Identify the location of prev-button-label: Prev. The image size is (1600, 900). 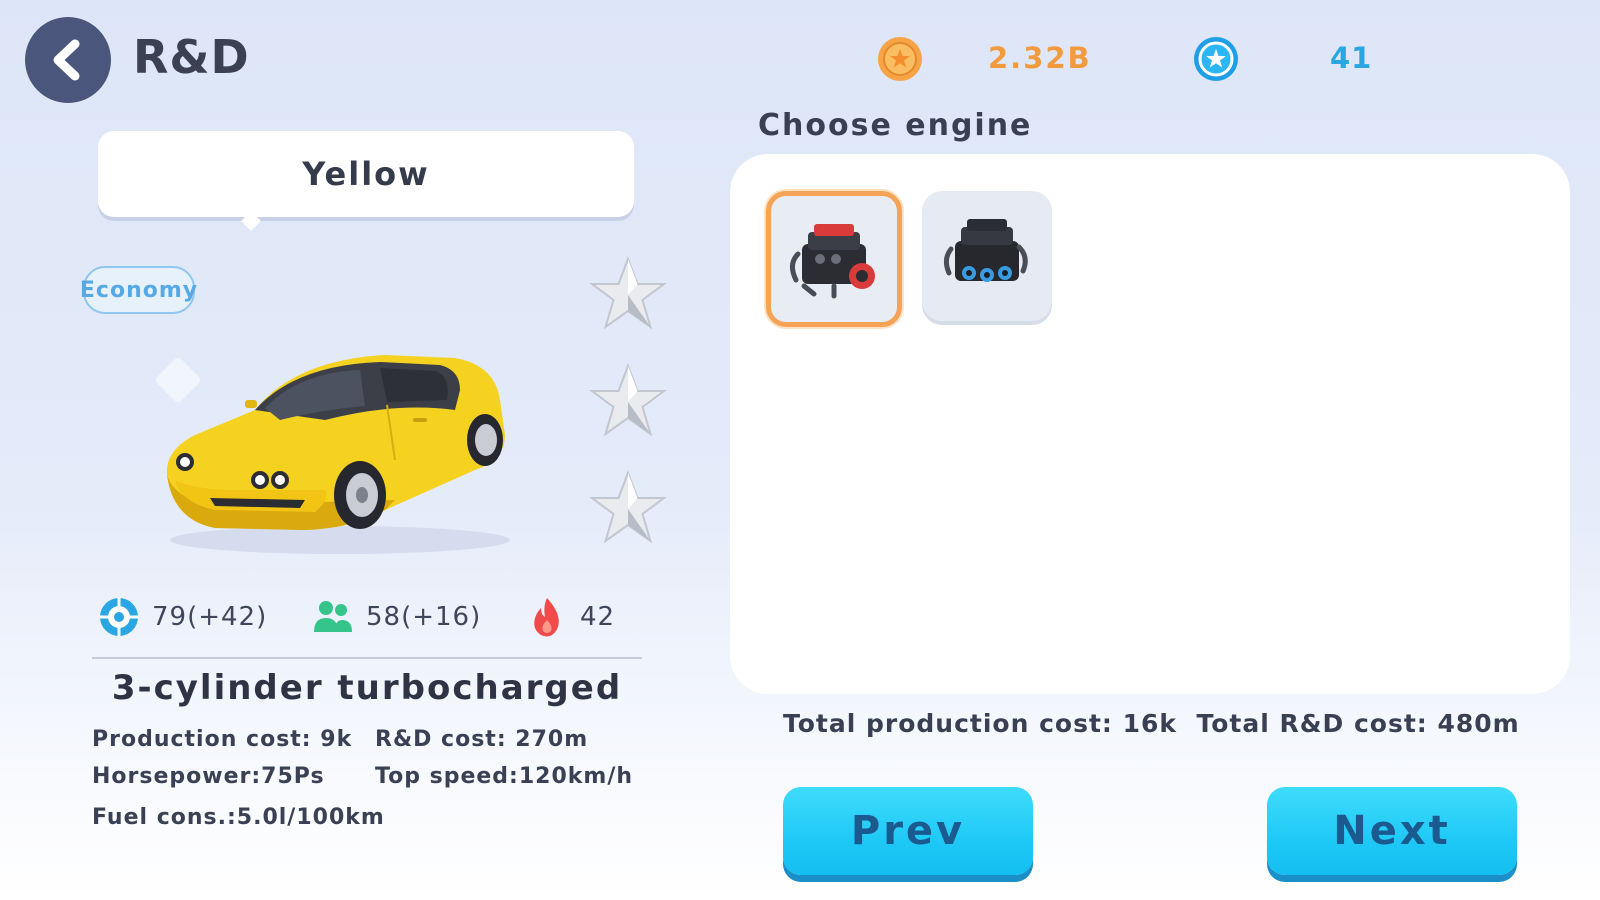
(908, 831).